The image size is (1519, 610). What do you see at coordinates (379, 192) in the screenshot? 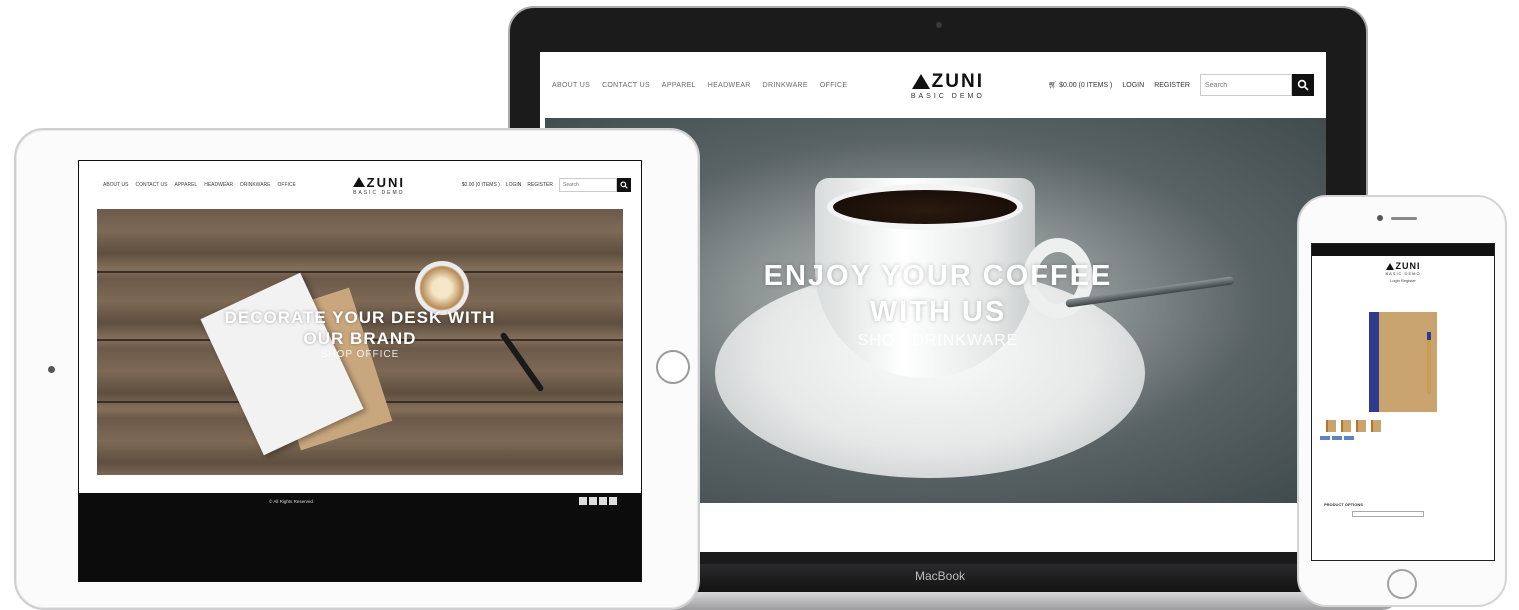
I see `tablet-logo-subtitle: BASIC DEMO` at bounding box center [379, 192].